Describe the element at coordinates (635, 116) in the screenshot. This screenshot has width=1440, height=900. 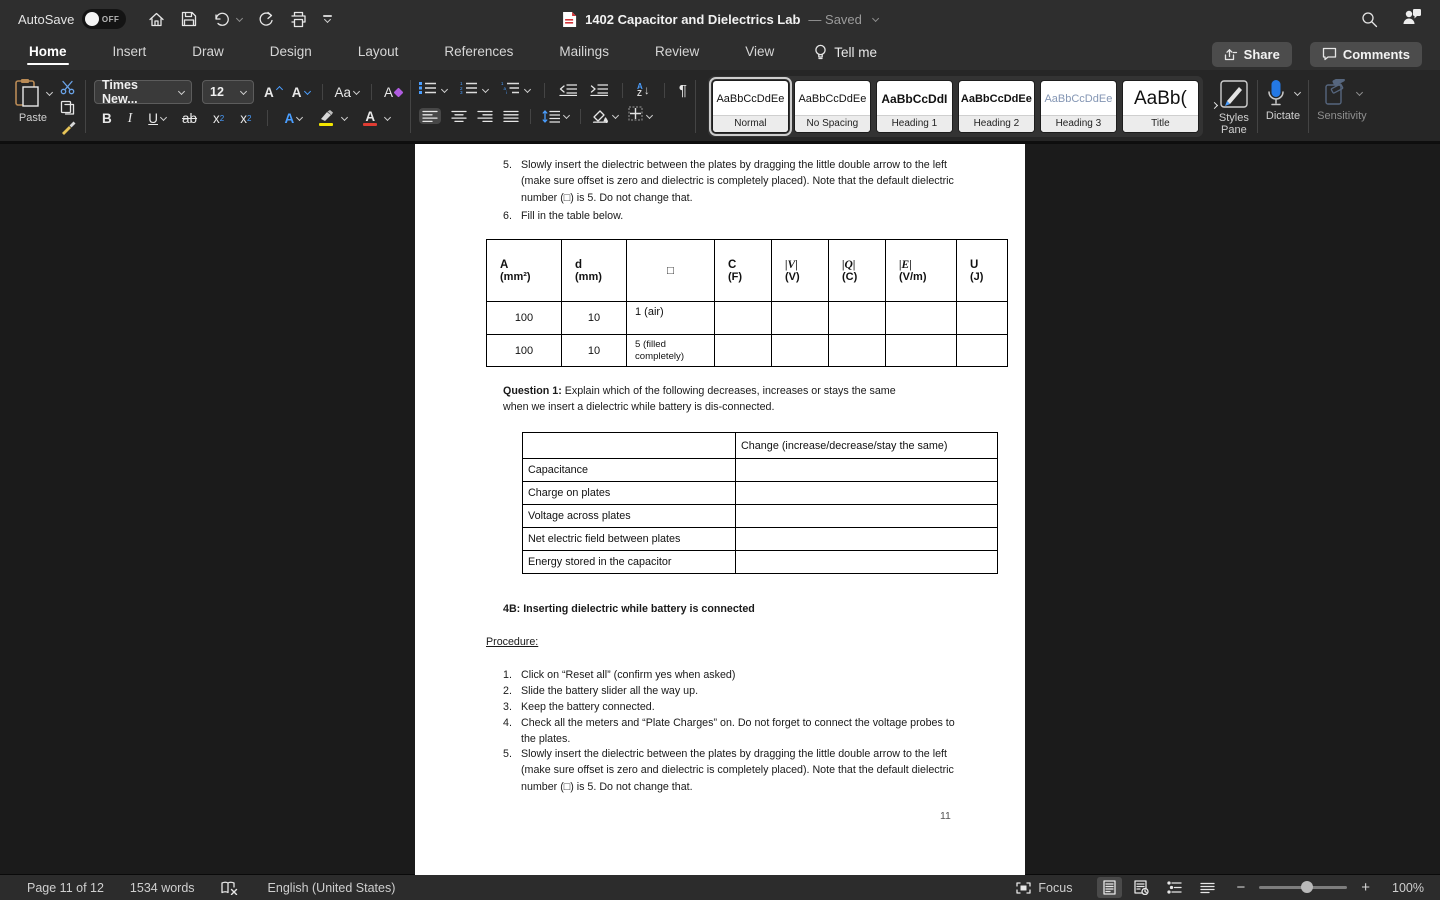
I see `borders-button` at that location.